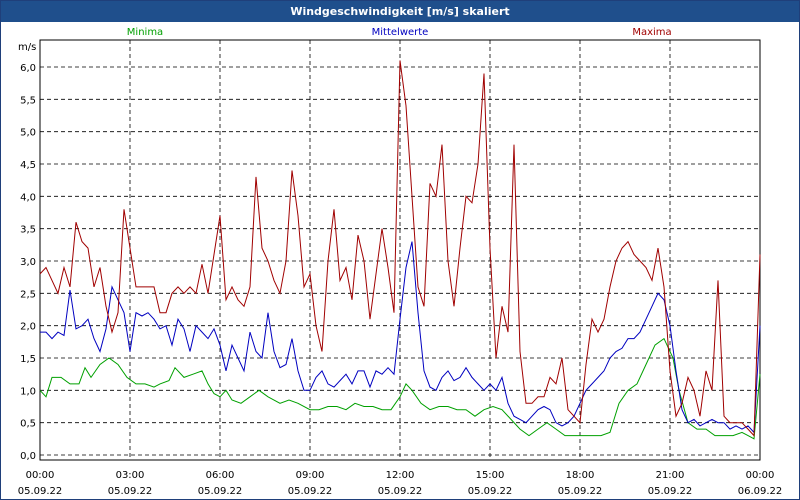  I want to click on y-tick-label: 1,5, so click(28, 359).